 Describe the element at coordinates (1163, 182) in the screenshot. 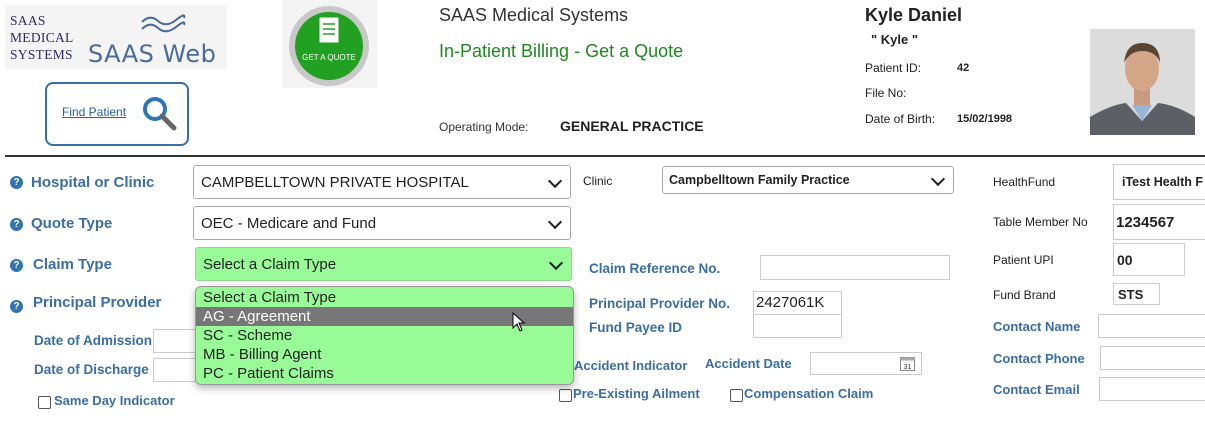

I see `healthfund-value: iTest Health F` at that location.